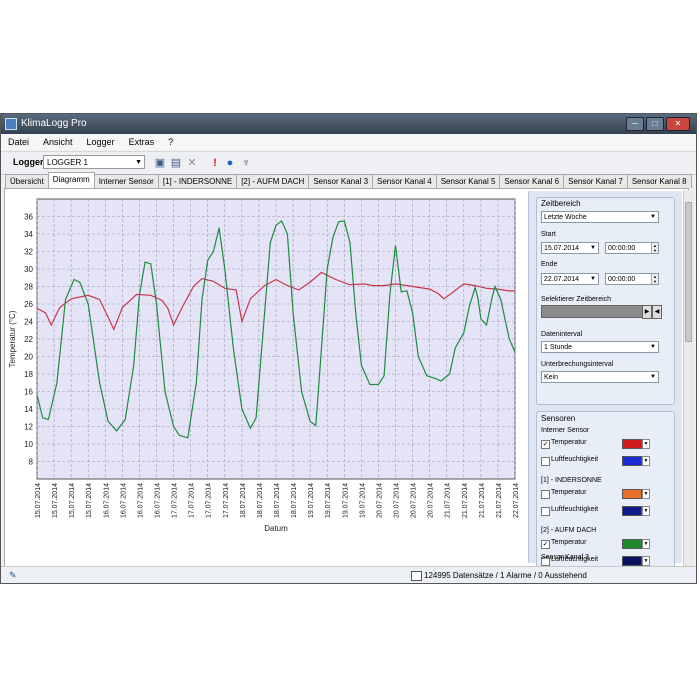 The width and height of the screenshot is (700, 700). I want to click on dateninterval-select: 1 Stunde ▼, so click(600, 347).